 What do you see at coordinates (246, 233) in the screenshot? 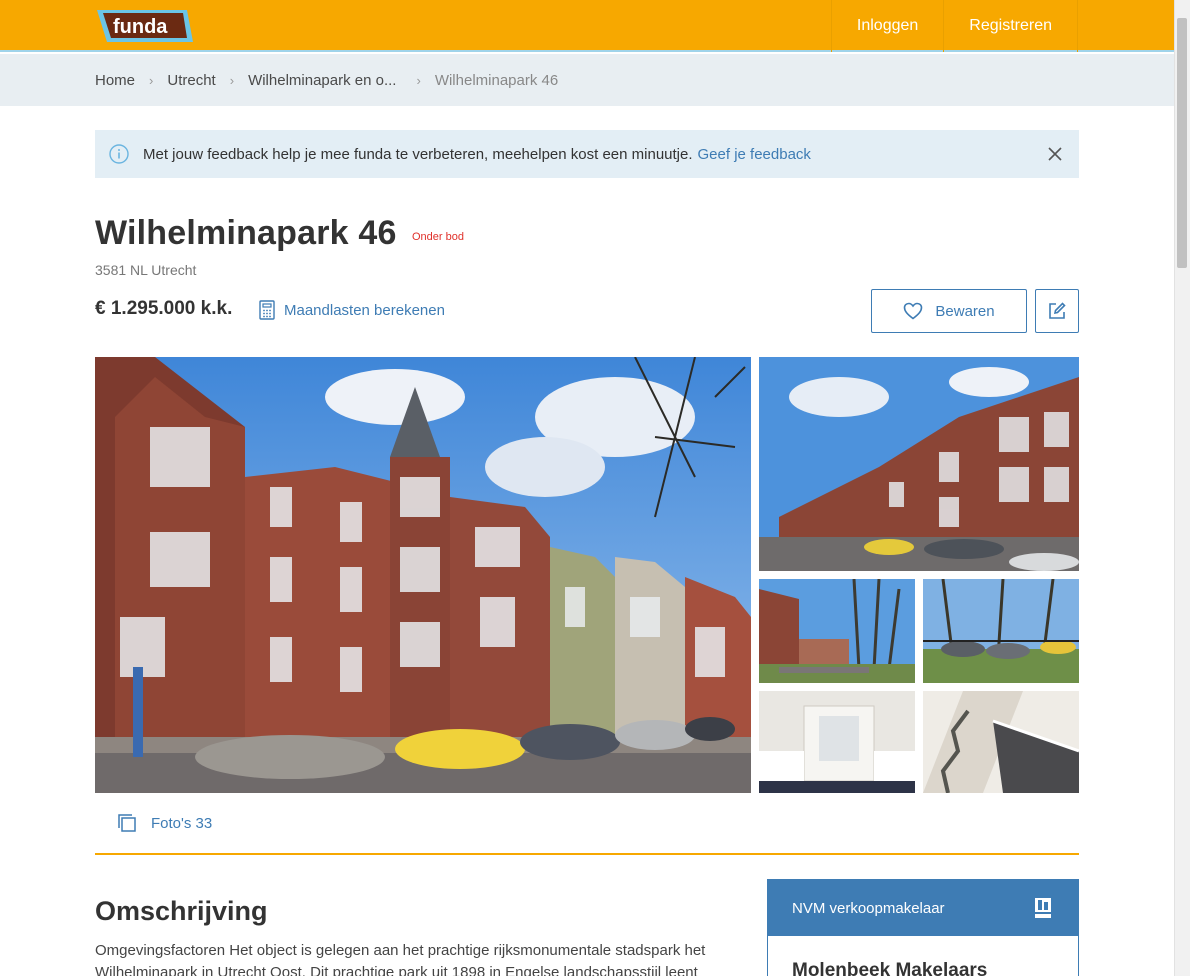
I see `listing-title: Wilhelminapark 46` at bounding box center [246, 233].